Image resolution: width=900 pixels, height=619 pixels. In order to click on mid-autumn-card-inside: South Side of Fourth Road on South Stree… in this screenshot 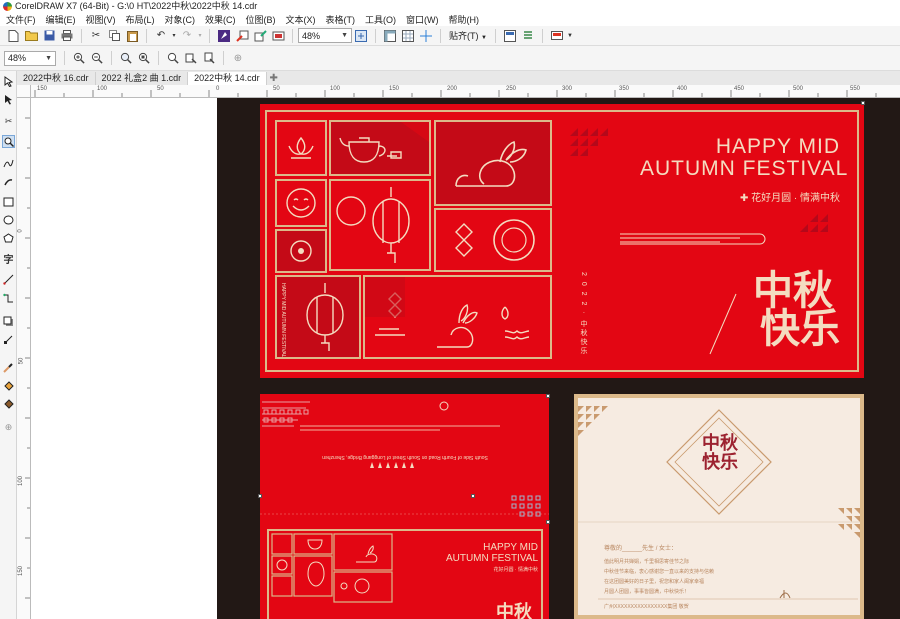, I will do `click(404, 506)`.